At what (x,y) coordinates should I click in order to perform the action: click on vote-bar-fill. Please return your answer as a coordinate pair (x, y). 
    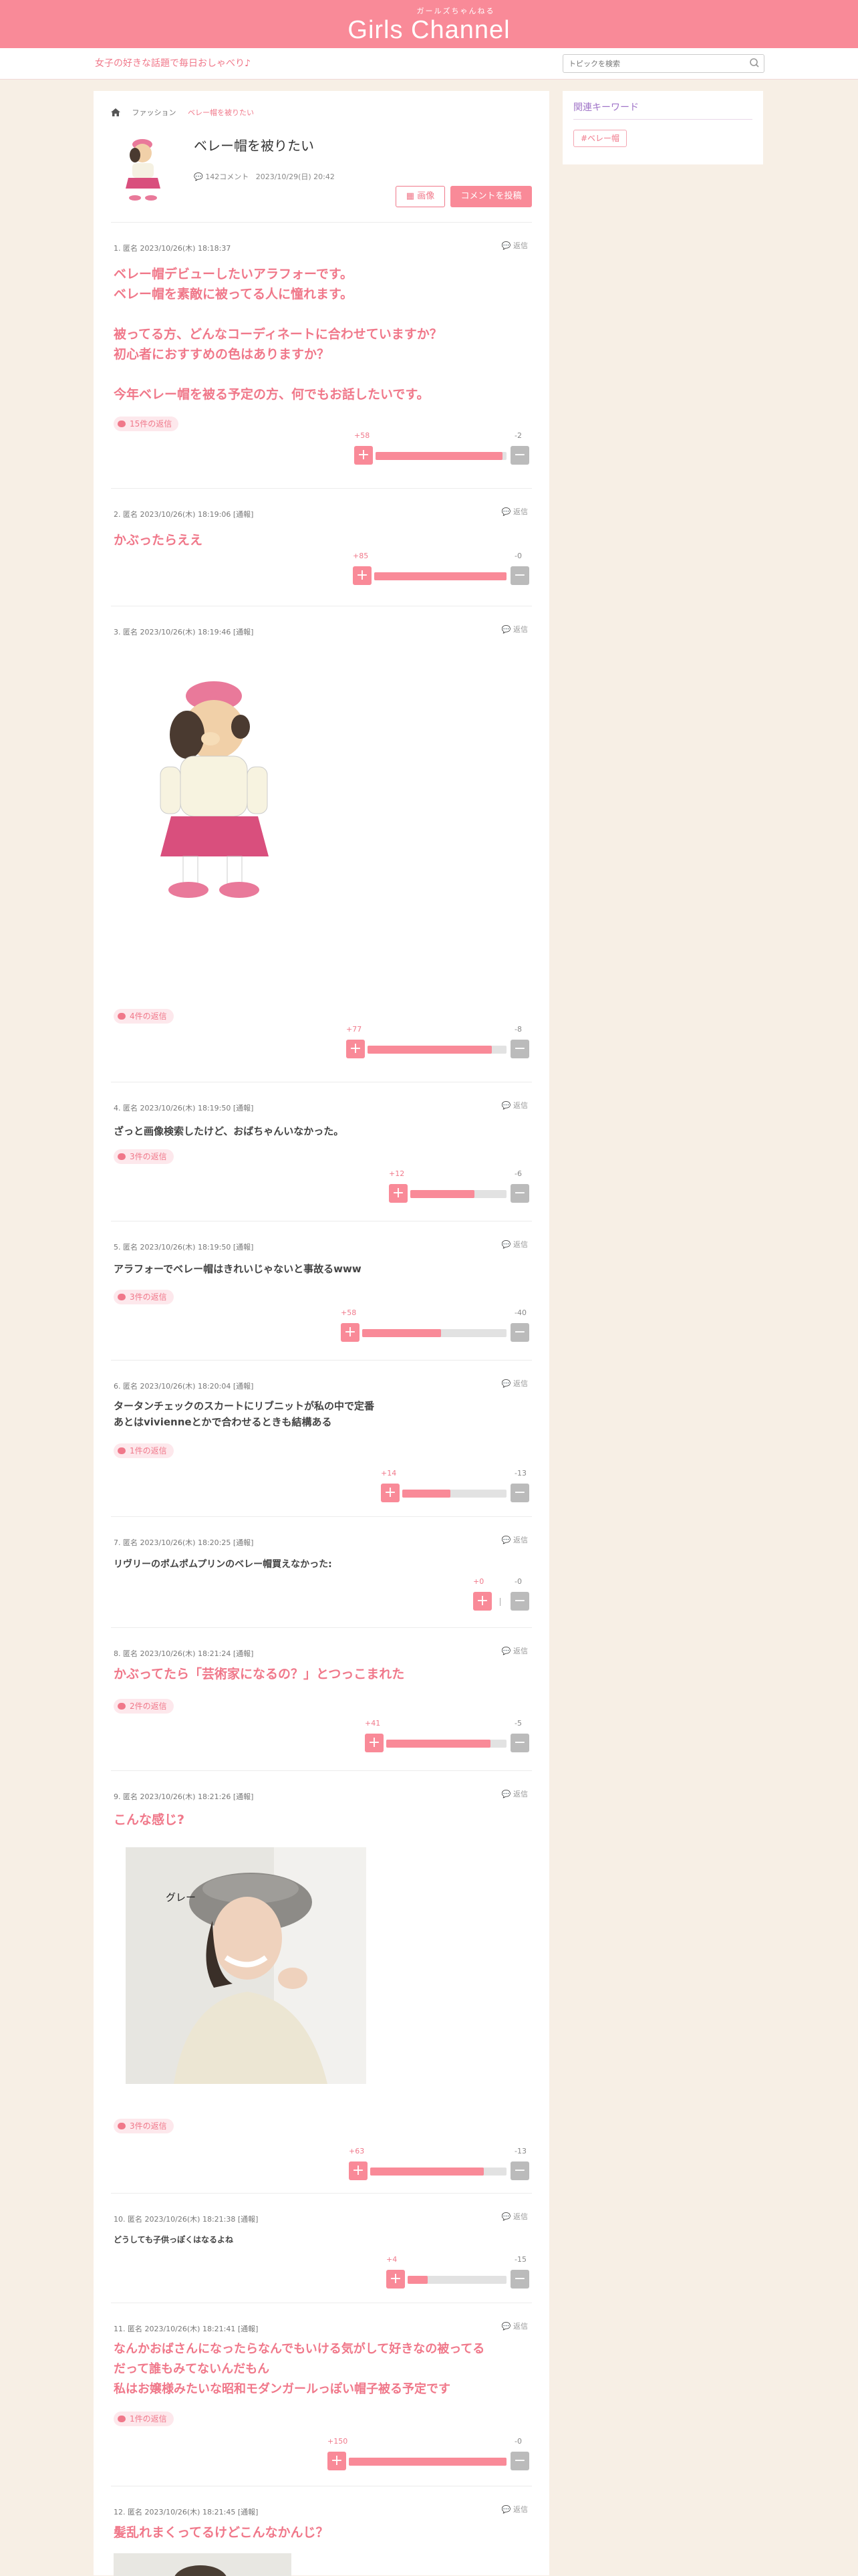
    Looking at the image, I should click on (440, 576).